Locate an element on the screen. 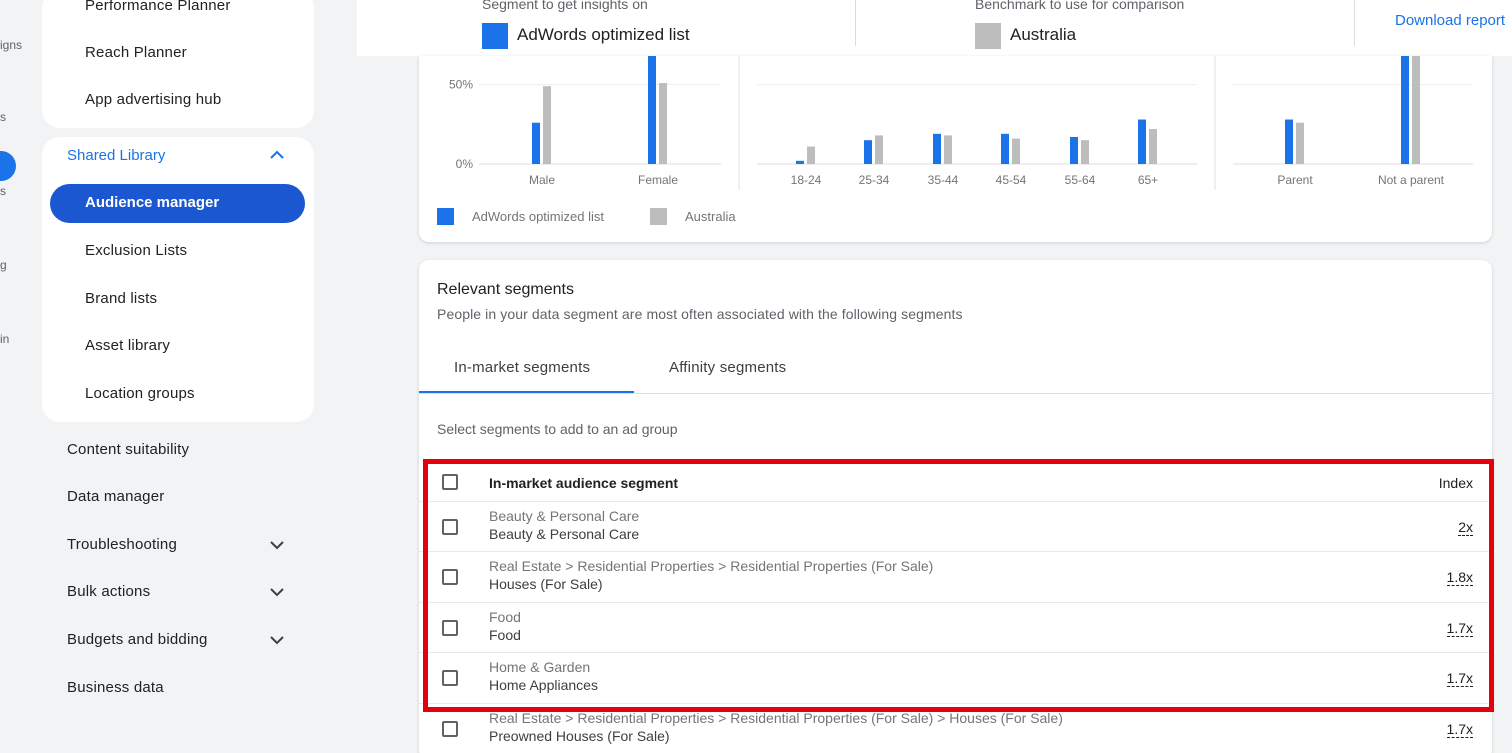  y-tick-label: 0% is located at coordinates (465, 164).